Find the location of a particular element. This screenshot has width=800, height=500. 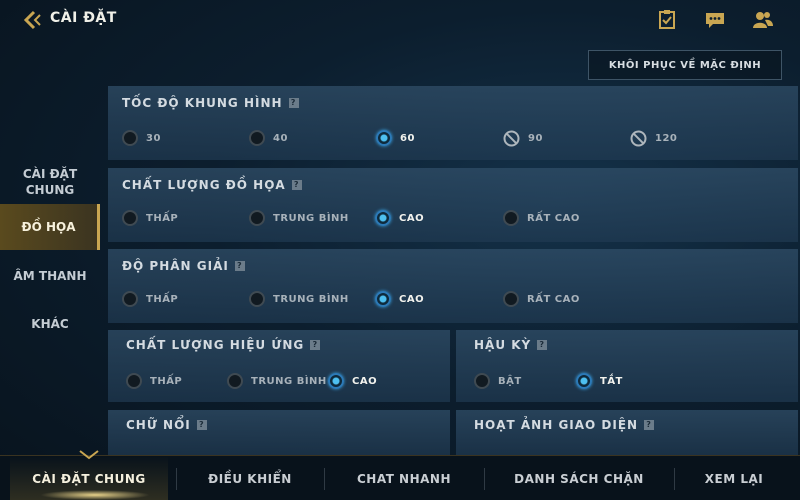

fps-option-120: 120 is located at coordinates (653, 138).